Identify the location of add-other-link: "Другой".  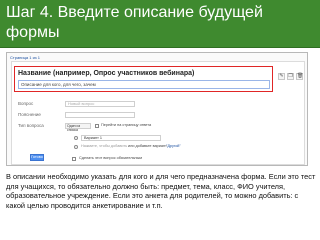
(173, 146).